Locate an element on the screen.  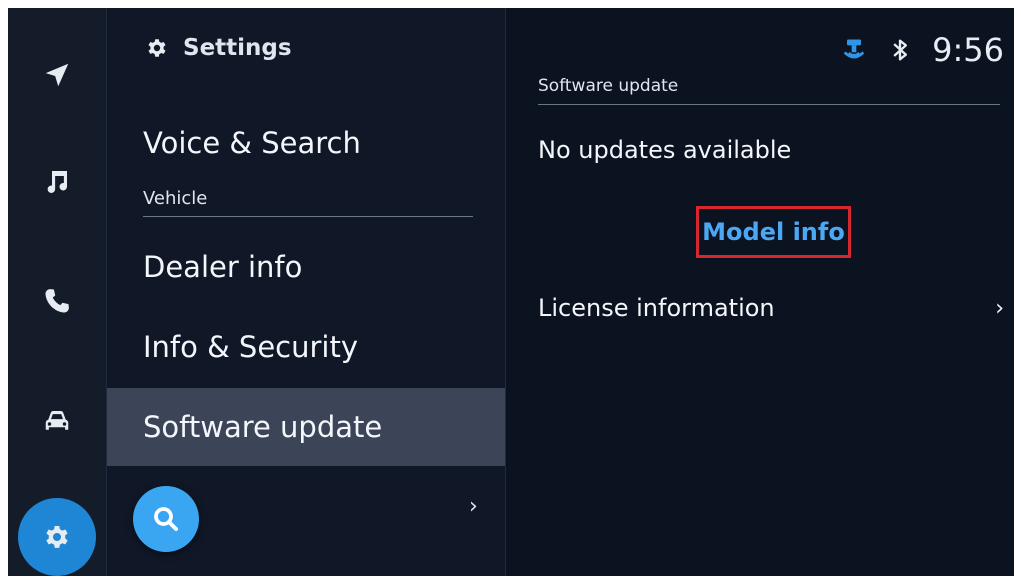
car-icon is located at coordinates (57, 420).